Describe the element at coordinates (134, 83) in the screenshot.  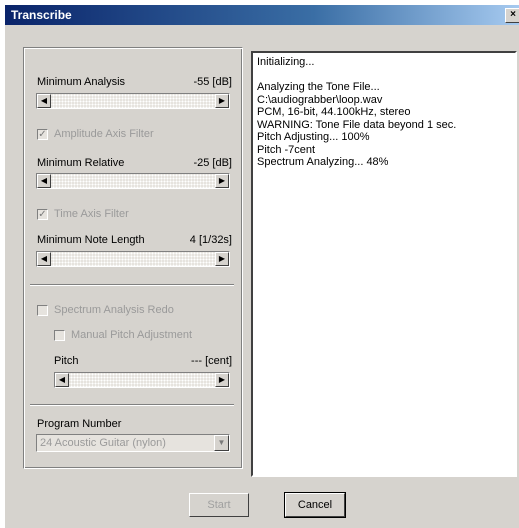
I see `min-analysis-row: Minimum Analysis -55 [dB]` at that location.